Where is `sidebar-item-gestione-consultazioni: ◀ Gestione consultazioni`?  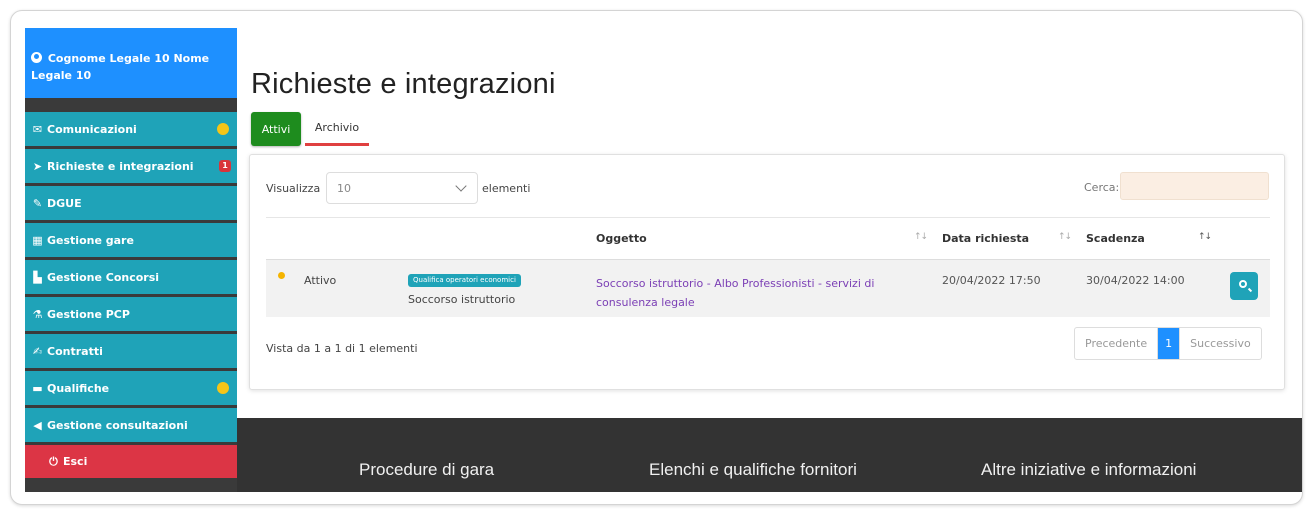
sidebar-item-gestione-consultazioni: ◀ Gestione consultazioni is located at coordinates (131, 425).